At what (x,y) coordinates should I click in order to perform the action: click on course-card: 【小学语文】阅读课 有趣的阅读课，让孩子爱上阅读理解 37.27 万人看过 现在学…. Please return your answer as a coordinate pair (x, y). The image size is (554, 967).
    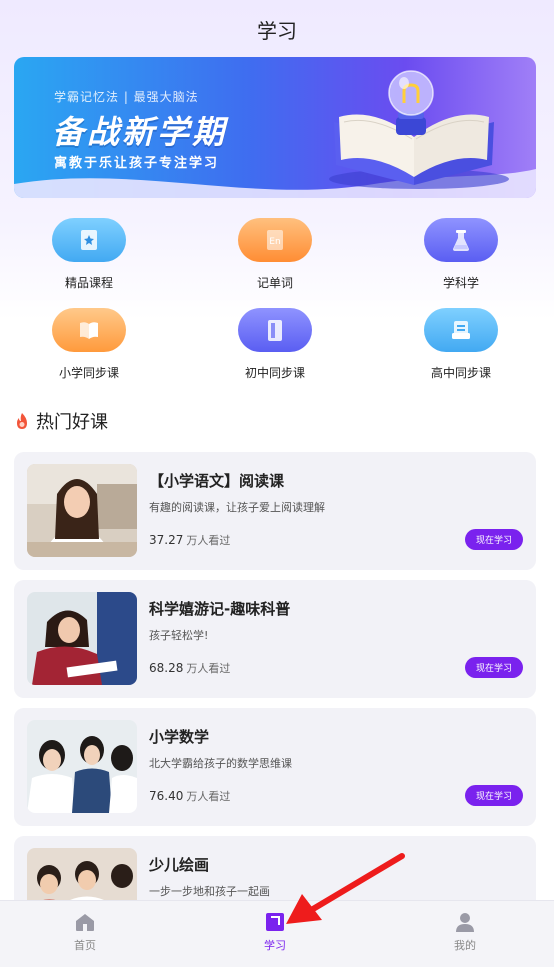
    Looking at the image, I should click on (275, 511).